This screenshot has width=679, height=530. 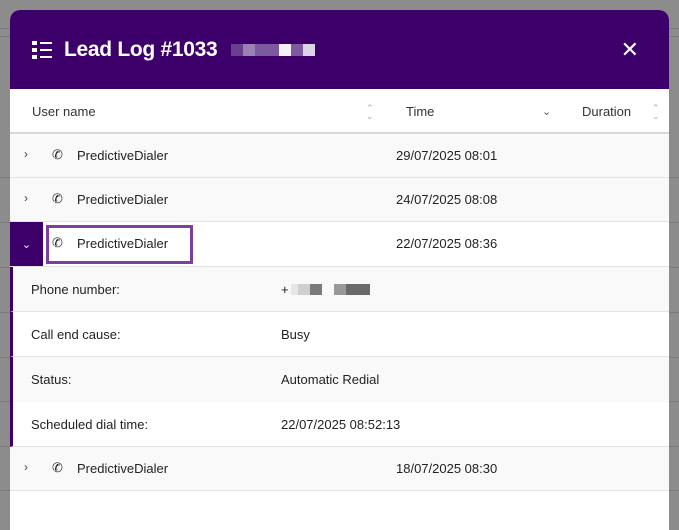 I want to click on time: 22/07/2025 08:36, so click(x=447, y=243).